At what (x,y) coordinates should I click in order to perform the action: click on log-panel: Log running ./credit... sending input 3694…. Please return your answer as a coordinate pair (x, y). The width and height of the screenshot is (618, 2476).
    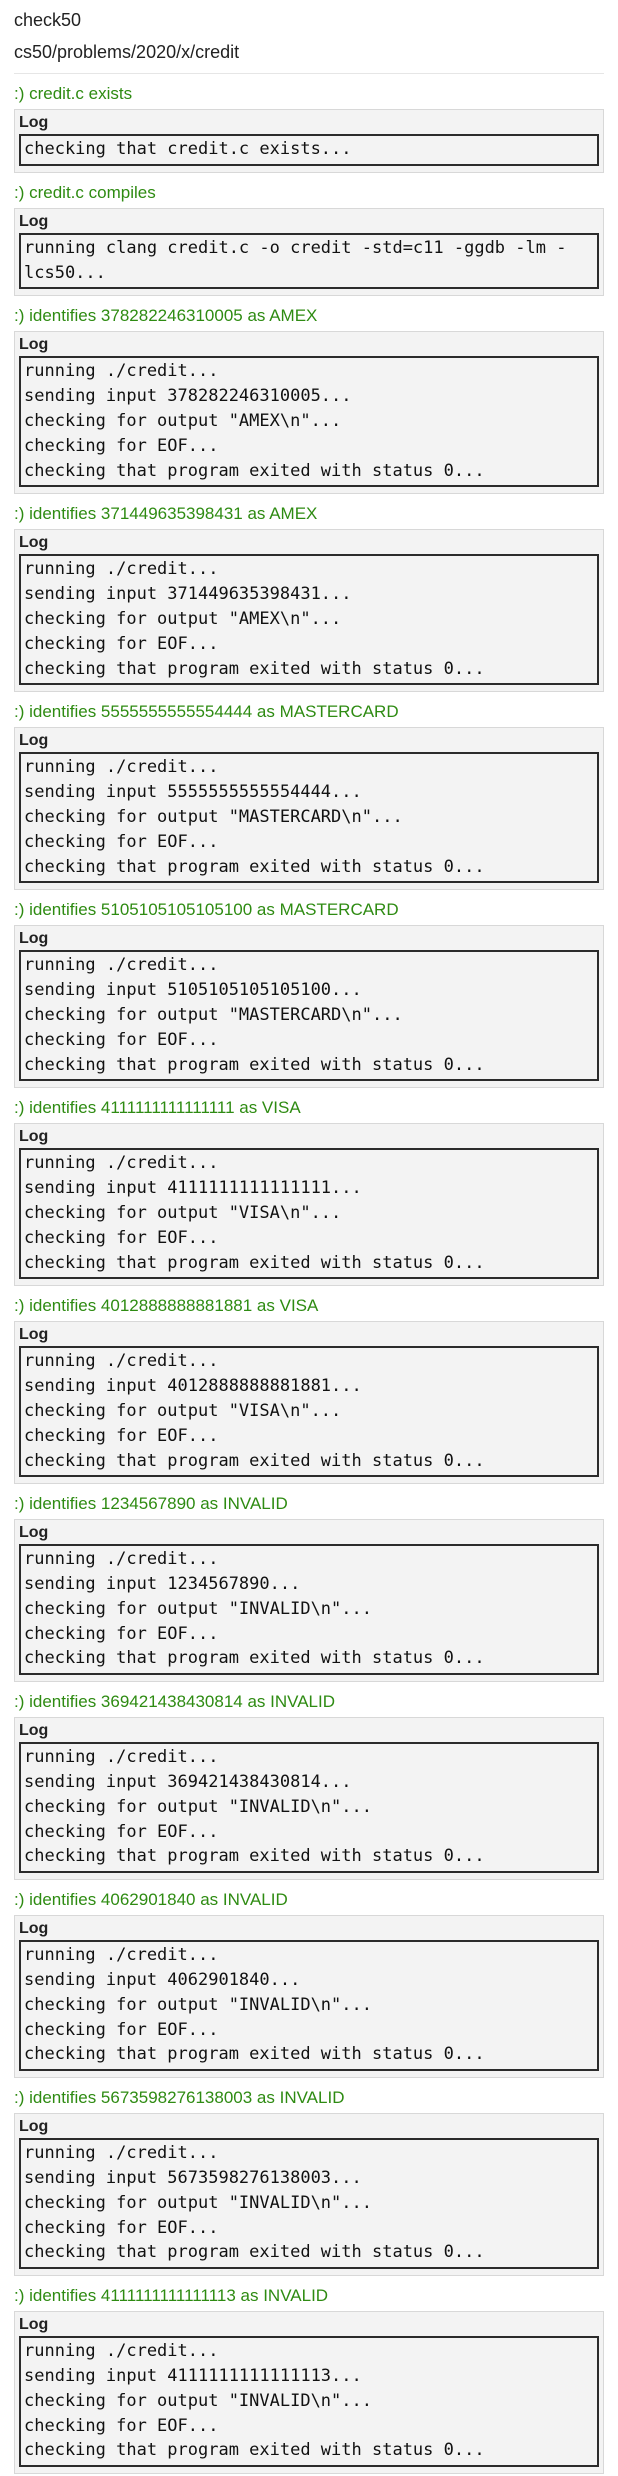
    Looking at the image, I should click on (309, 1799).